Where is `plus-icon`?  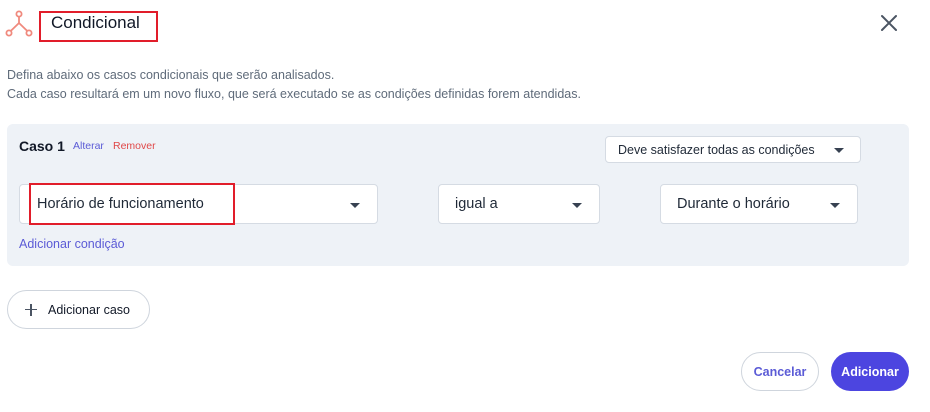
plus-icon is located at coordinates (31, 309).